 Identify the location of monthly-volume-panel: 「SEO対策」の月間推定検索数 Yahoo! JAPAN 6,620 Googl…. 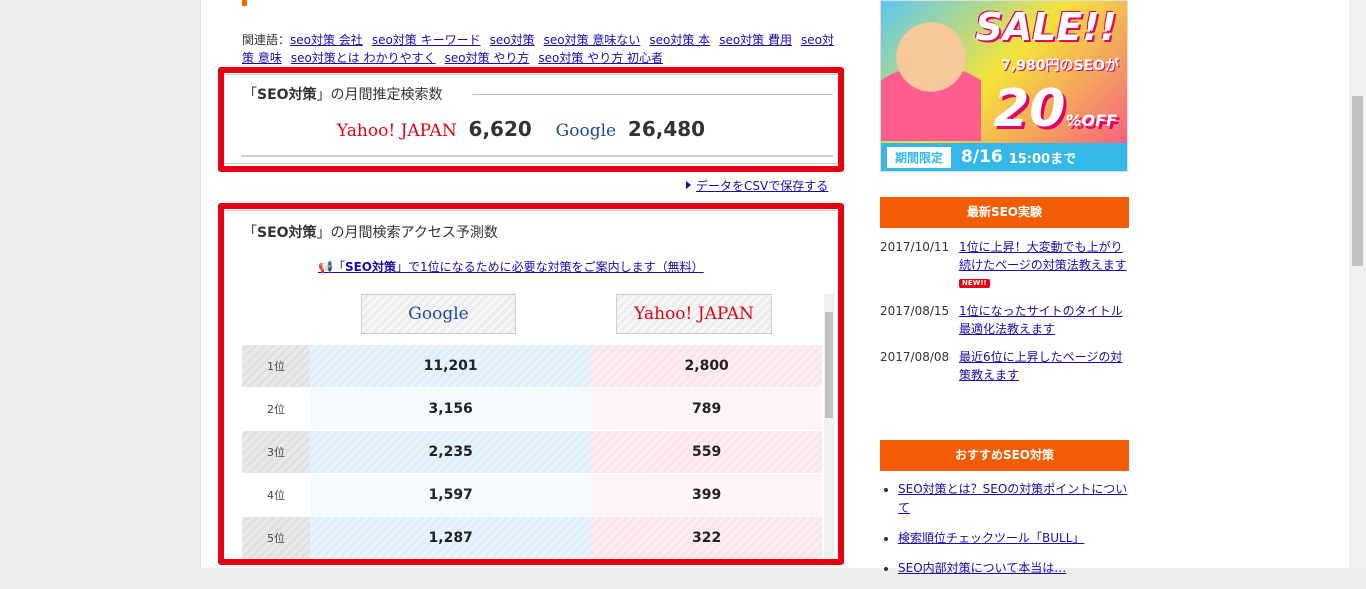
(531, 119).